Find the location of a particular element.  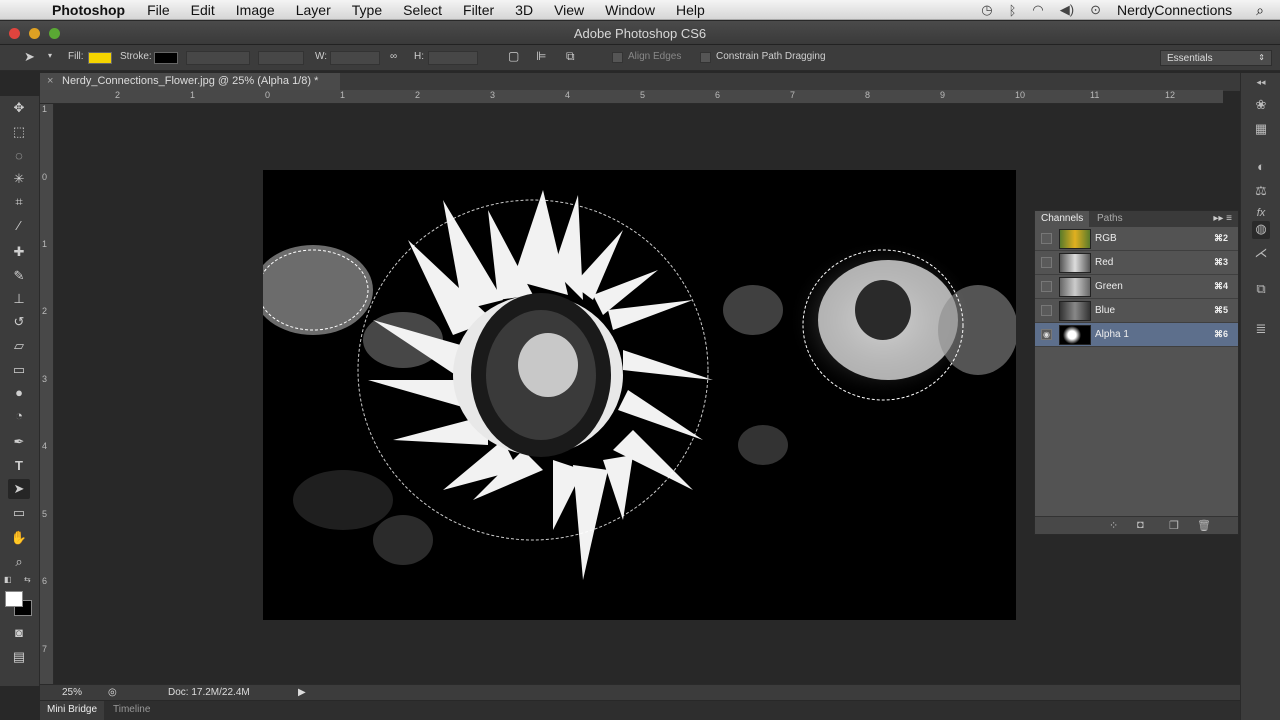

align-edges-checkbox is located at coordinates (617, 57).